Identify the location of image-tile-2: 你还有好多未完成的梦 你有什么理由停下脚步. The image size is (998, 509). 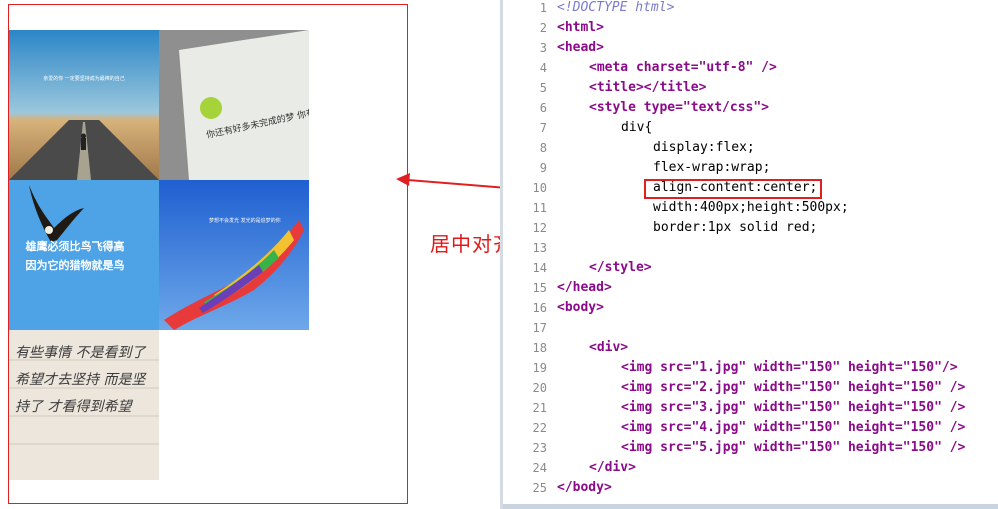
(234, 105).